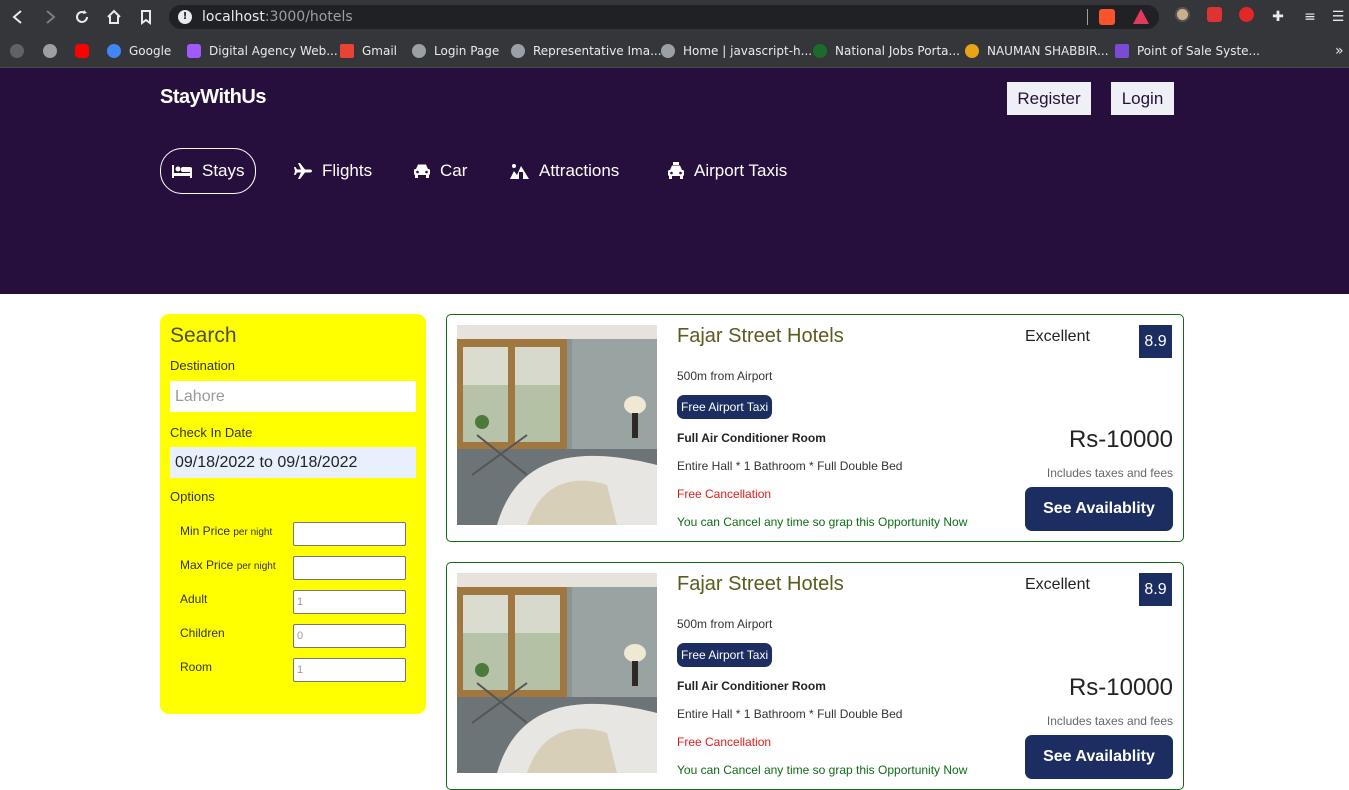  Describe the element at coordinates (207, 565) in the screenshot. I see `option-name: Max Price` at that location.